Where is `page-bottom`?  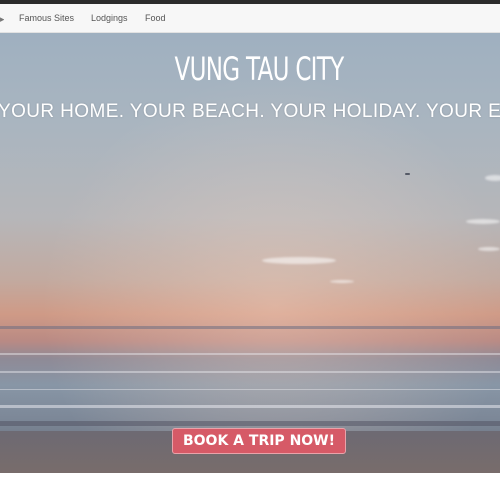
page-bottom is located at coordinates (250, 486).